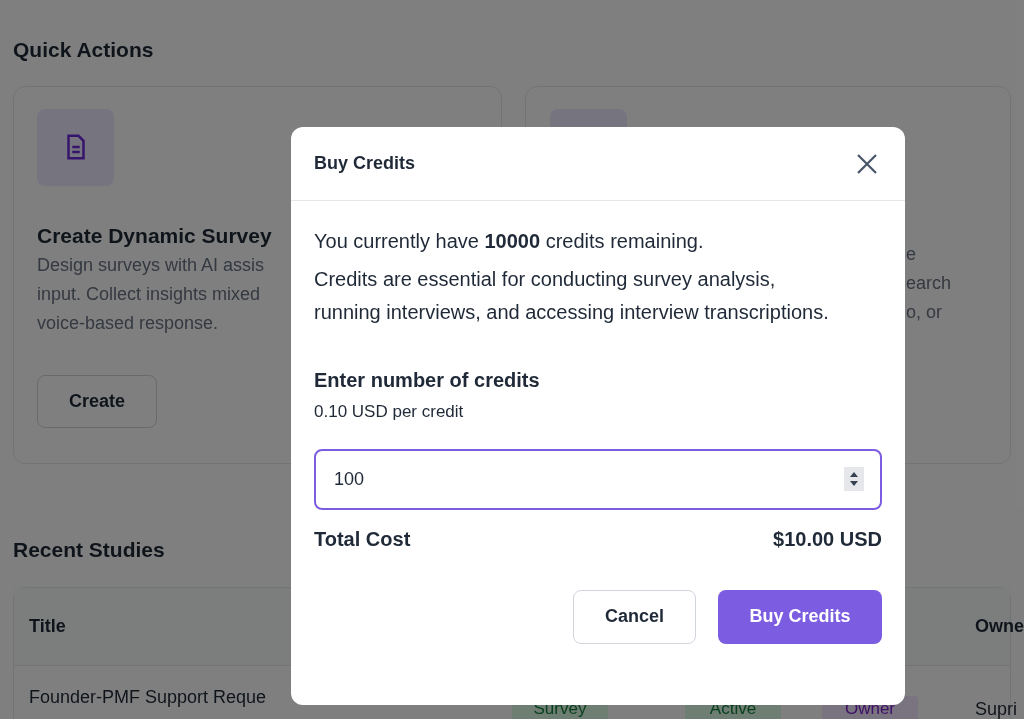 The image size is (1024, 719). What do you see at coordinates (996, 708) in the screenshot?
I see `table-cell-text: Supri` at bounding box center [996, 708].